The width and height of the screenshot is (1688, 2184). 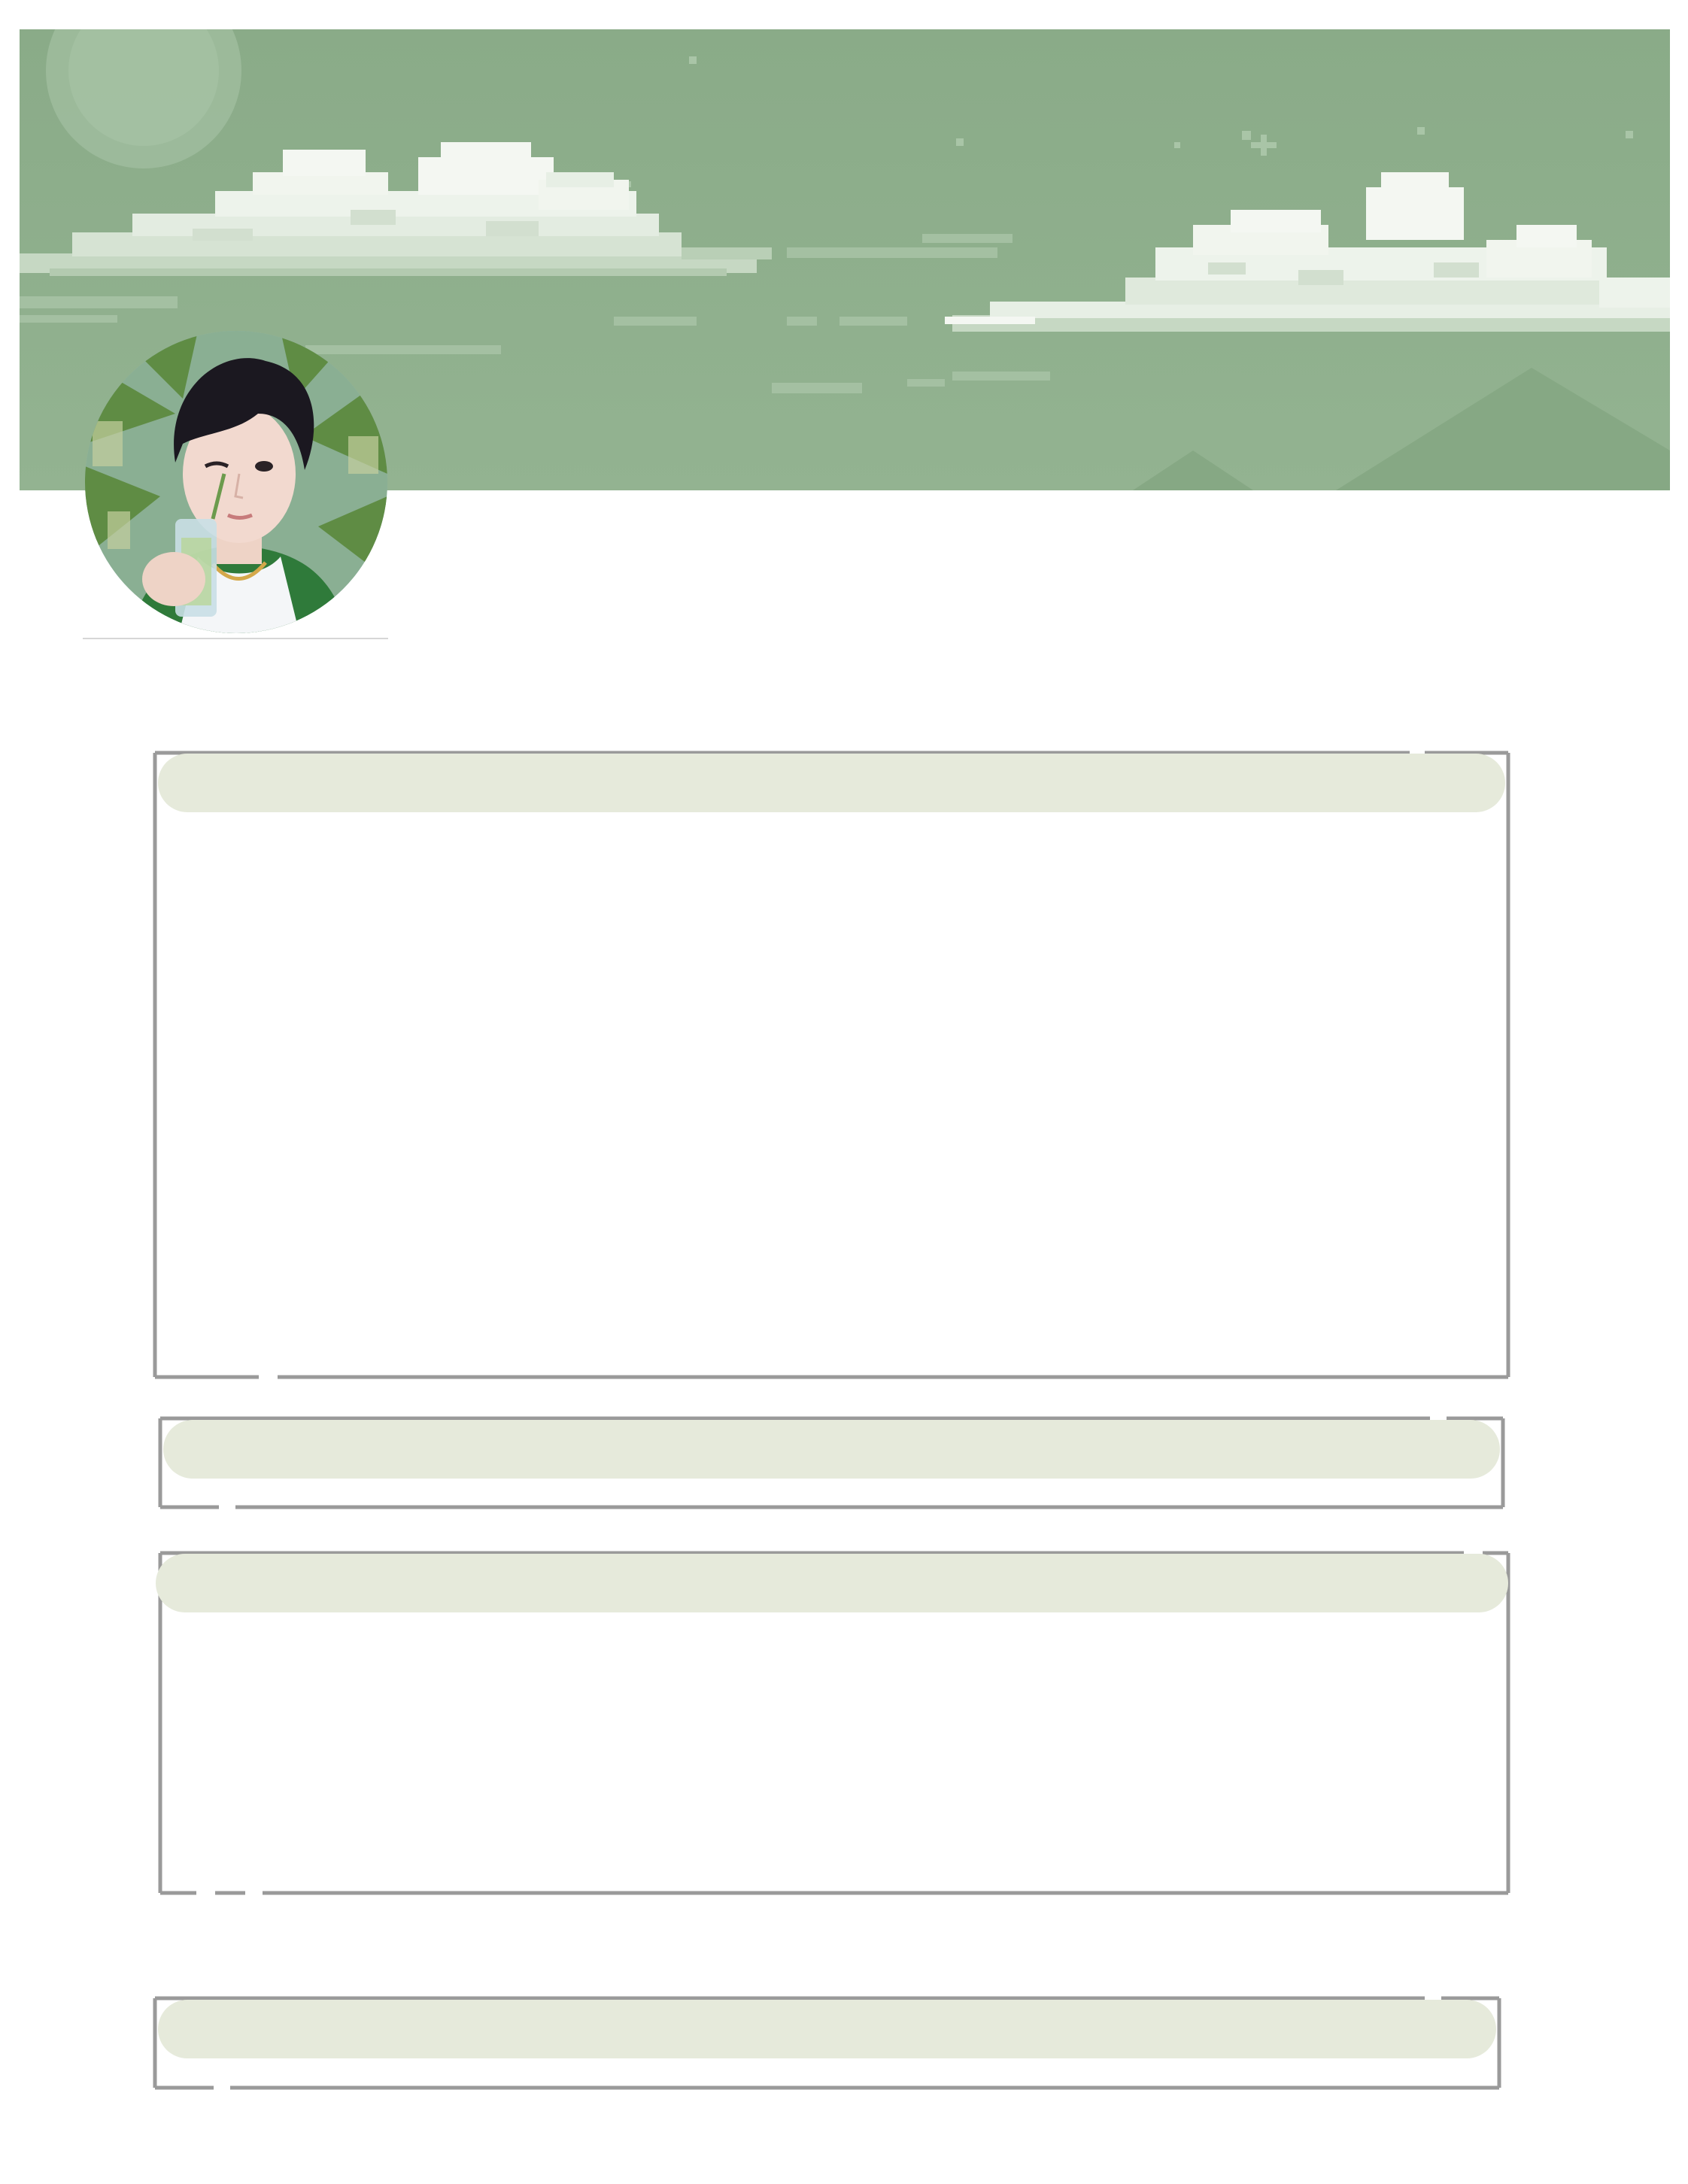 I want to click on avatar-photo, so click(x=236, y=482).